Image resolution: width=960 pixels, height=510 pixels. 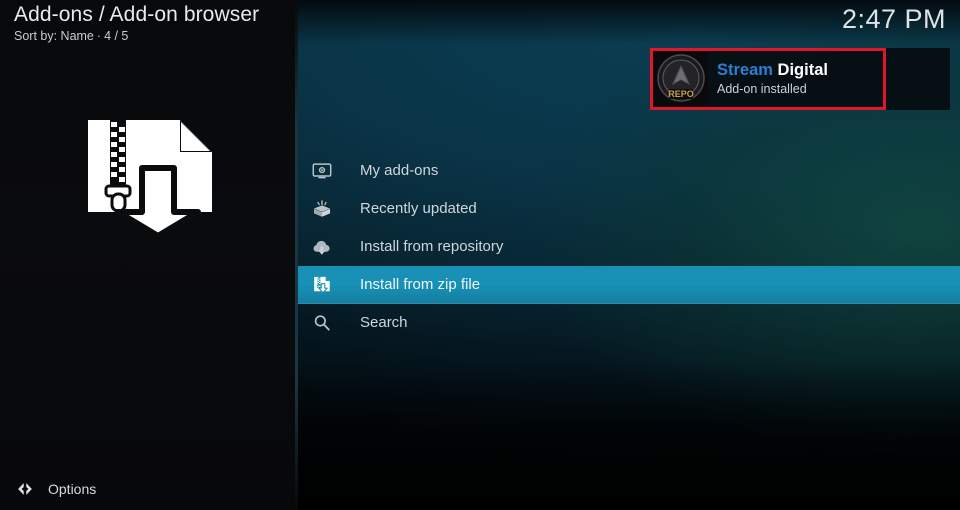 What do you see at coordinates (322, 285) in the screenshot?
I see `zip-download-icon` at bounding box center [322, 285].